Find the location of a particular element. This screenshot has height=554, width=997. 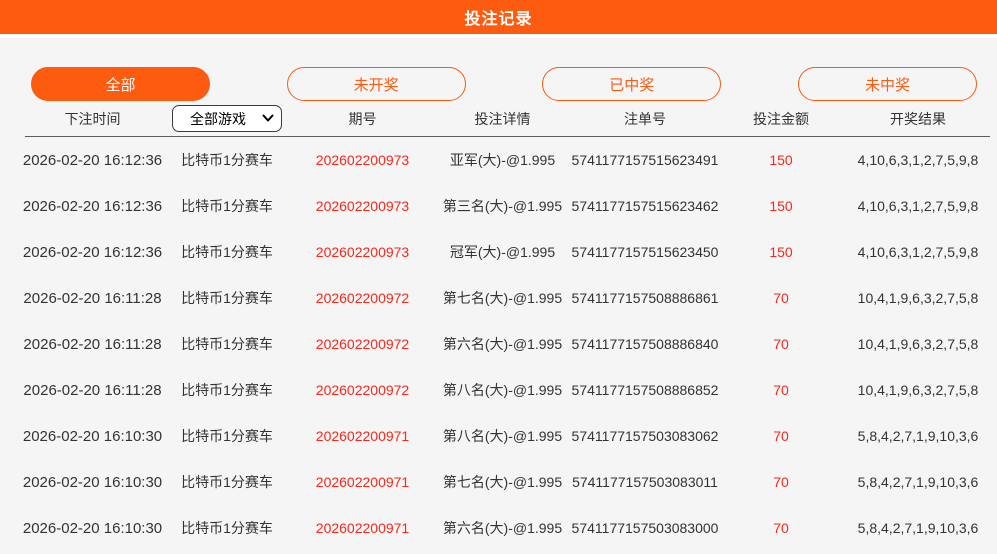

game-filter-dropdown: 全部游戏 is located at coordinates (227, 118).